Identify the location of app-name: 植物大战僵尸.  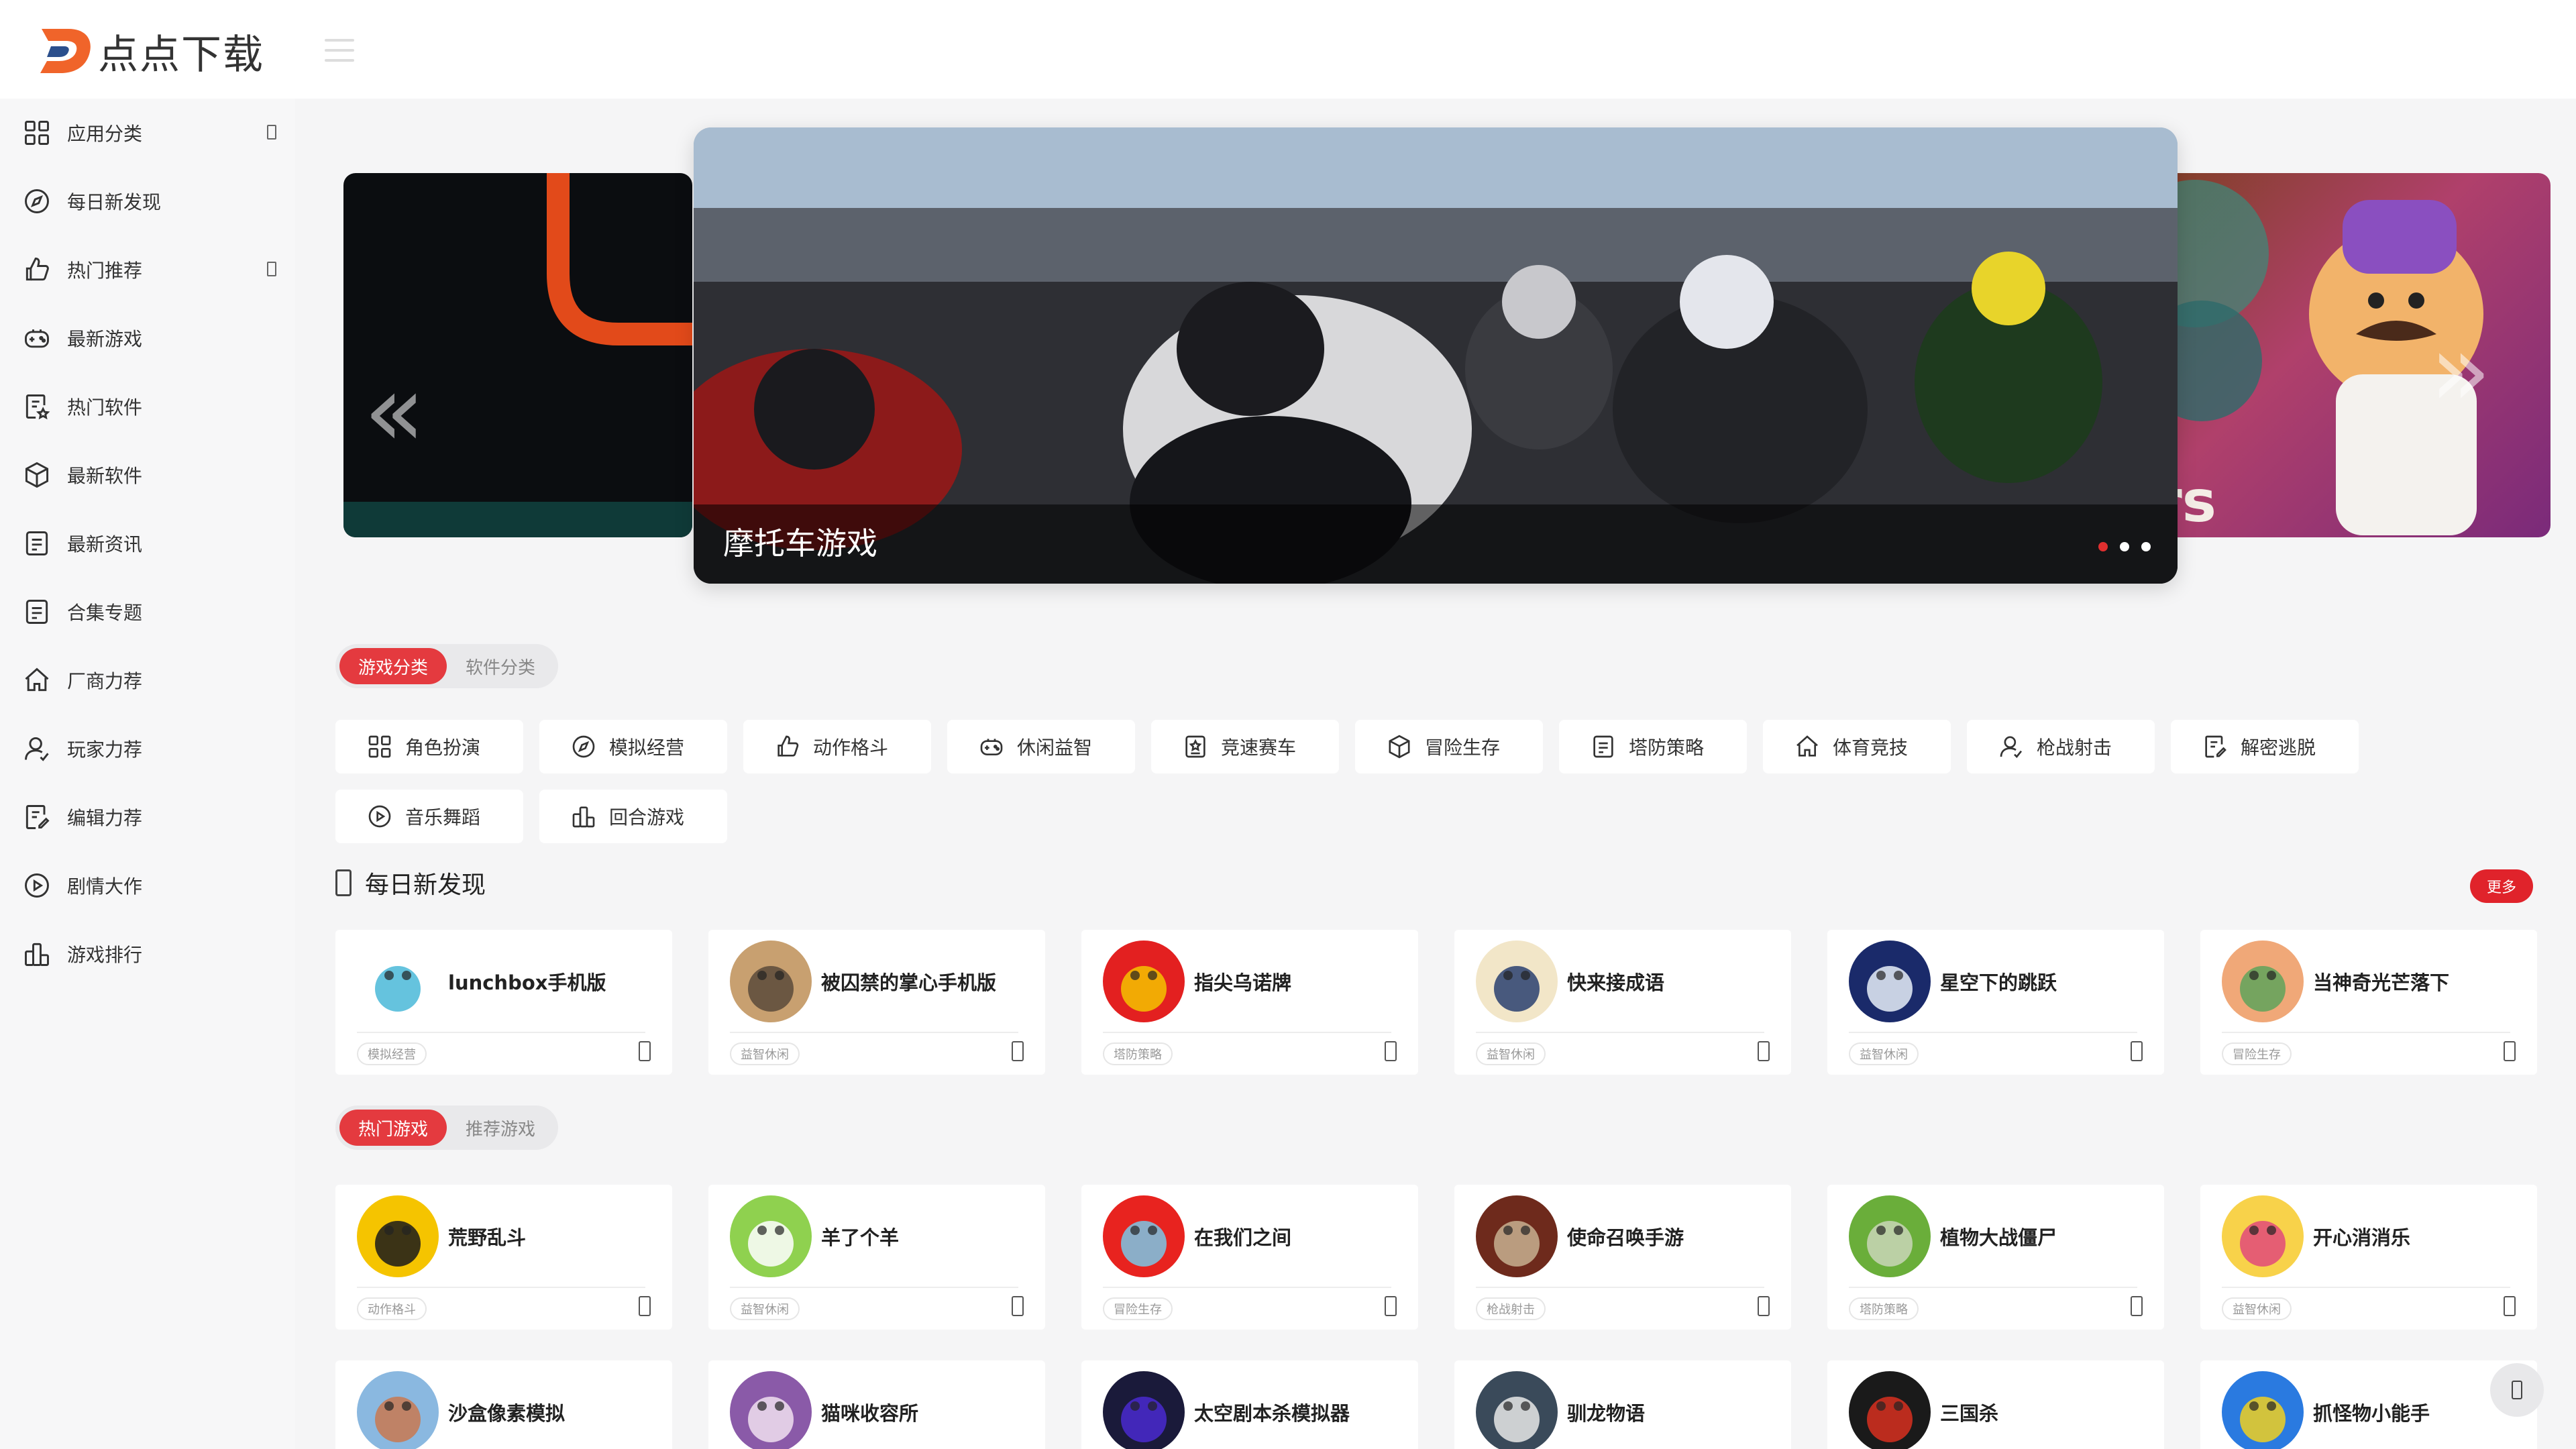
(1998, 1236).